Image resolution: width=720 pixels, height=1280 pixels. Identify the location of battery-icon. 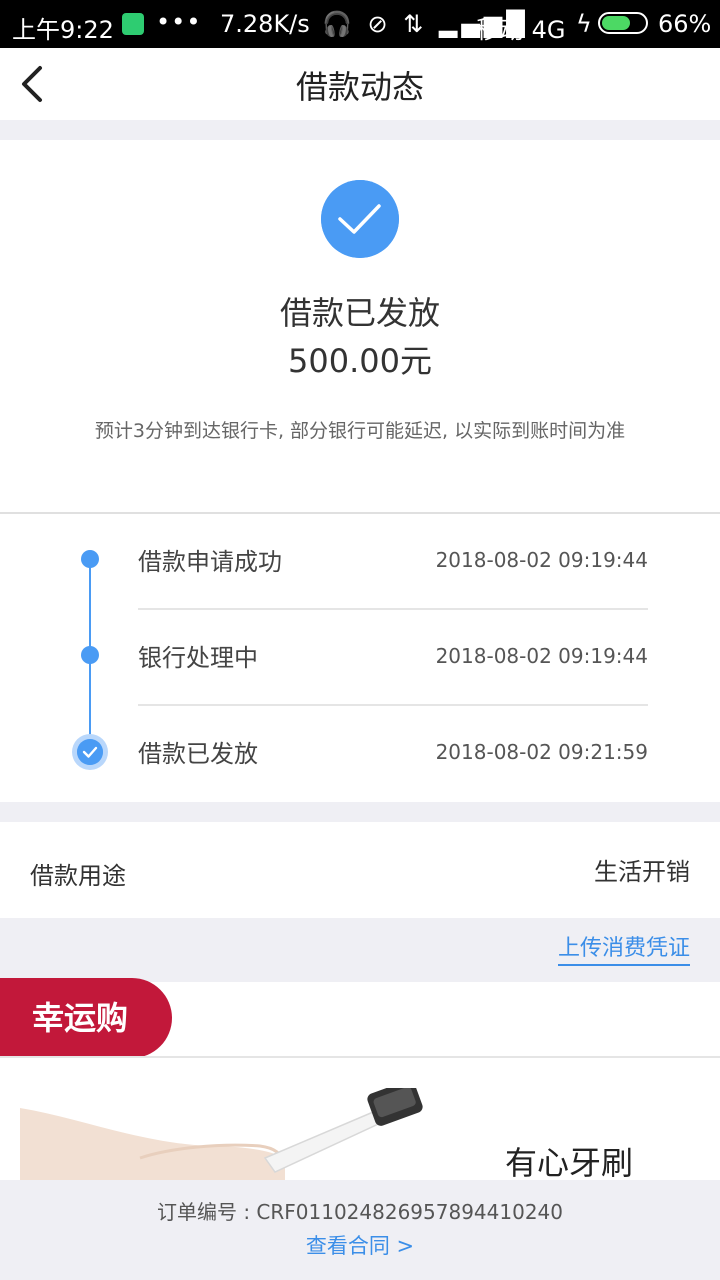
(623, 23).